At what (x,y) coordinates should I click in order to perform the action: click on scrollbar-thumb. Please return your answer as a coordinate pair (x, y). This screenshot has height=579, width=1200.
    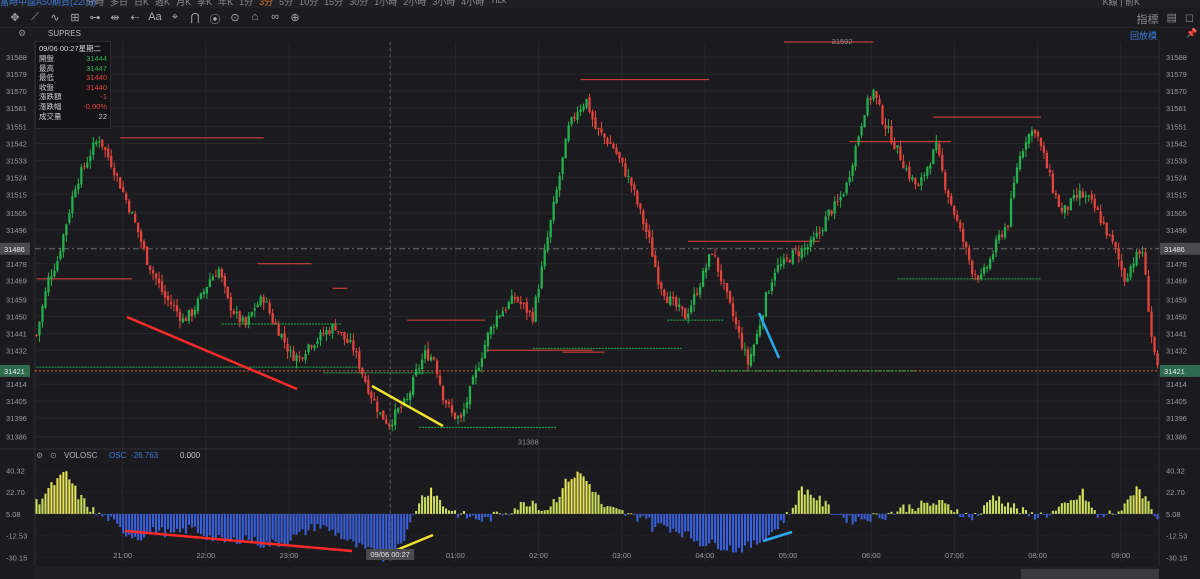
    Looking at the image, I should click on (1090, 574).